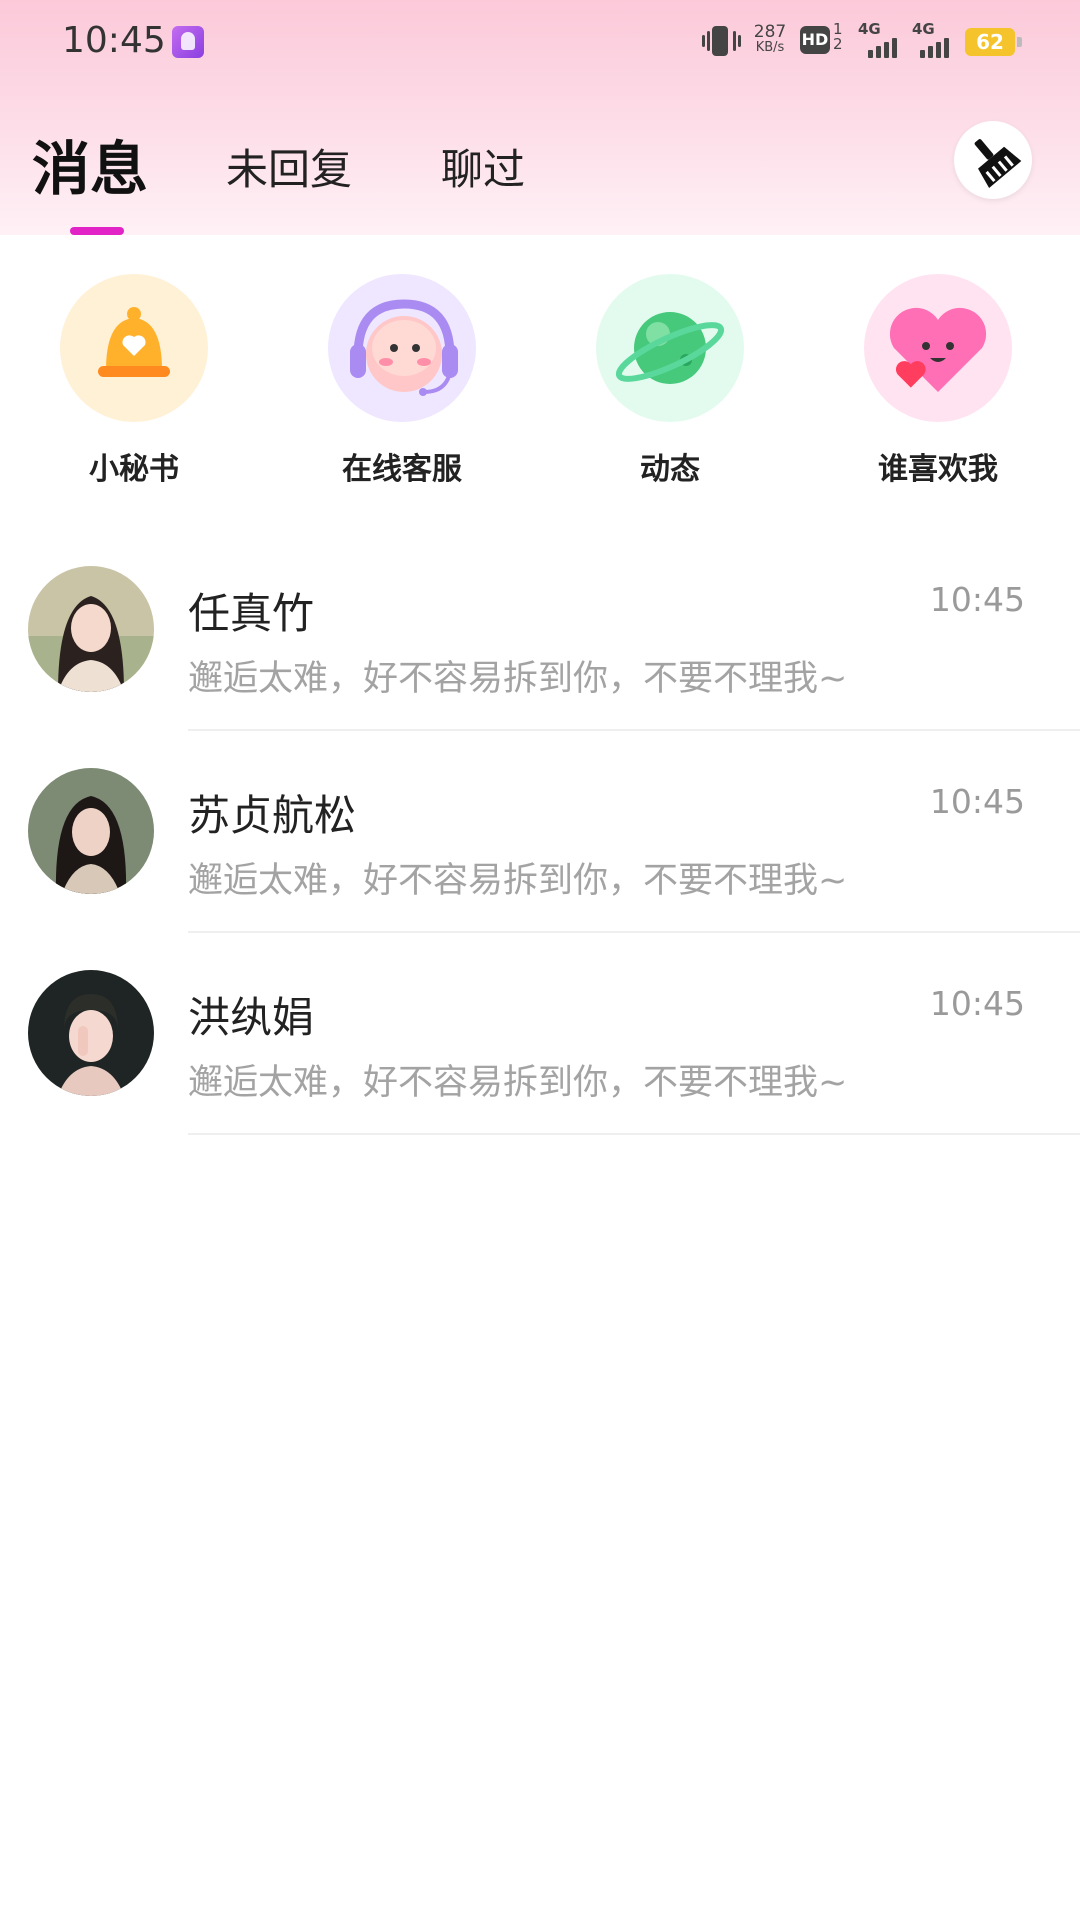  Describe the element at coordinates (97, 231) in the screenshot. I see `active-tab-indicator` at that location.